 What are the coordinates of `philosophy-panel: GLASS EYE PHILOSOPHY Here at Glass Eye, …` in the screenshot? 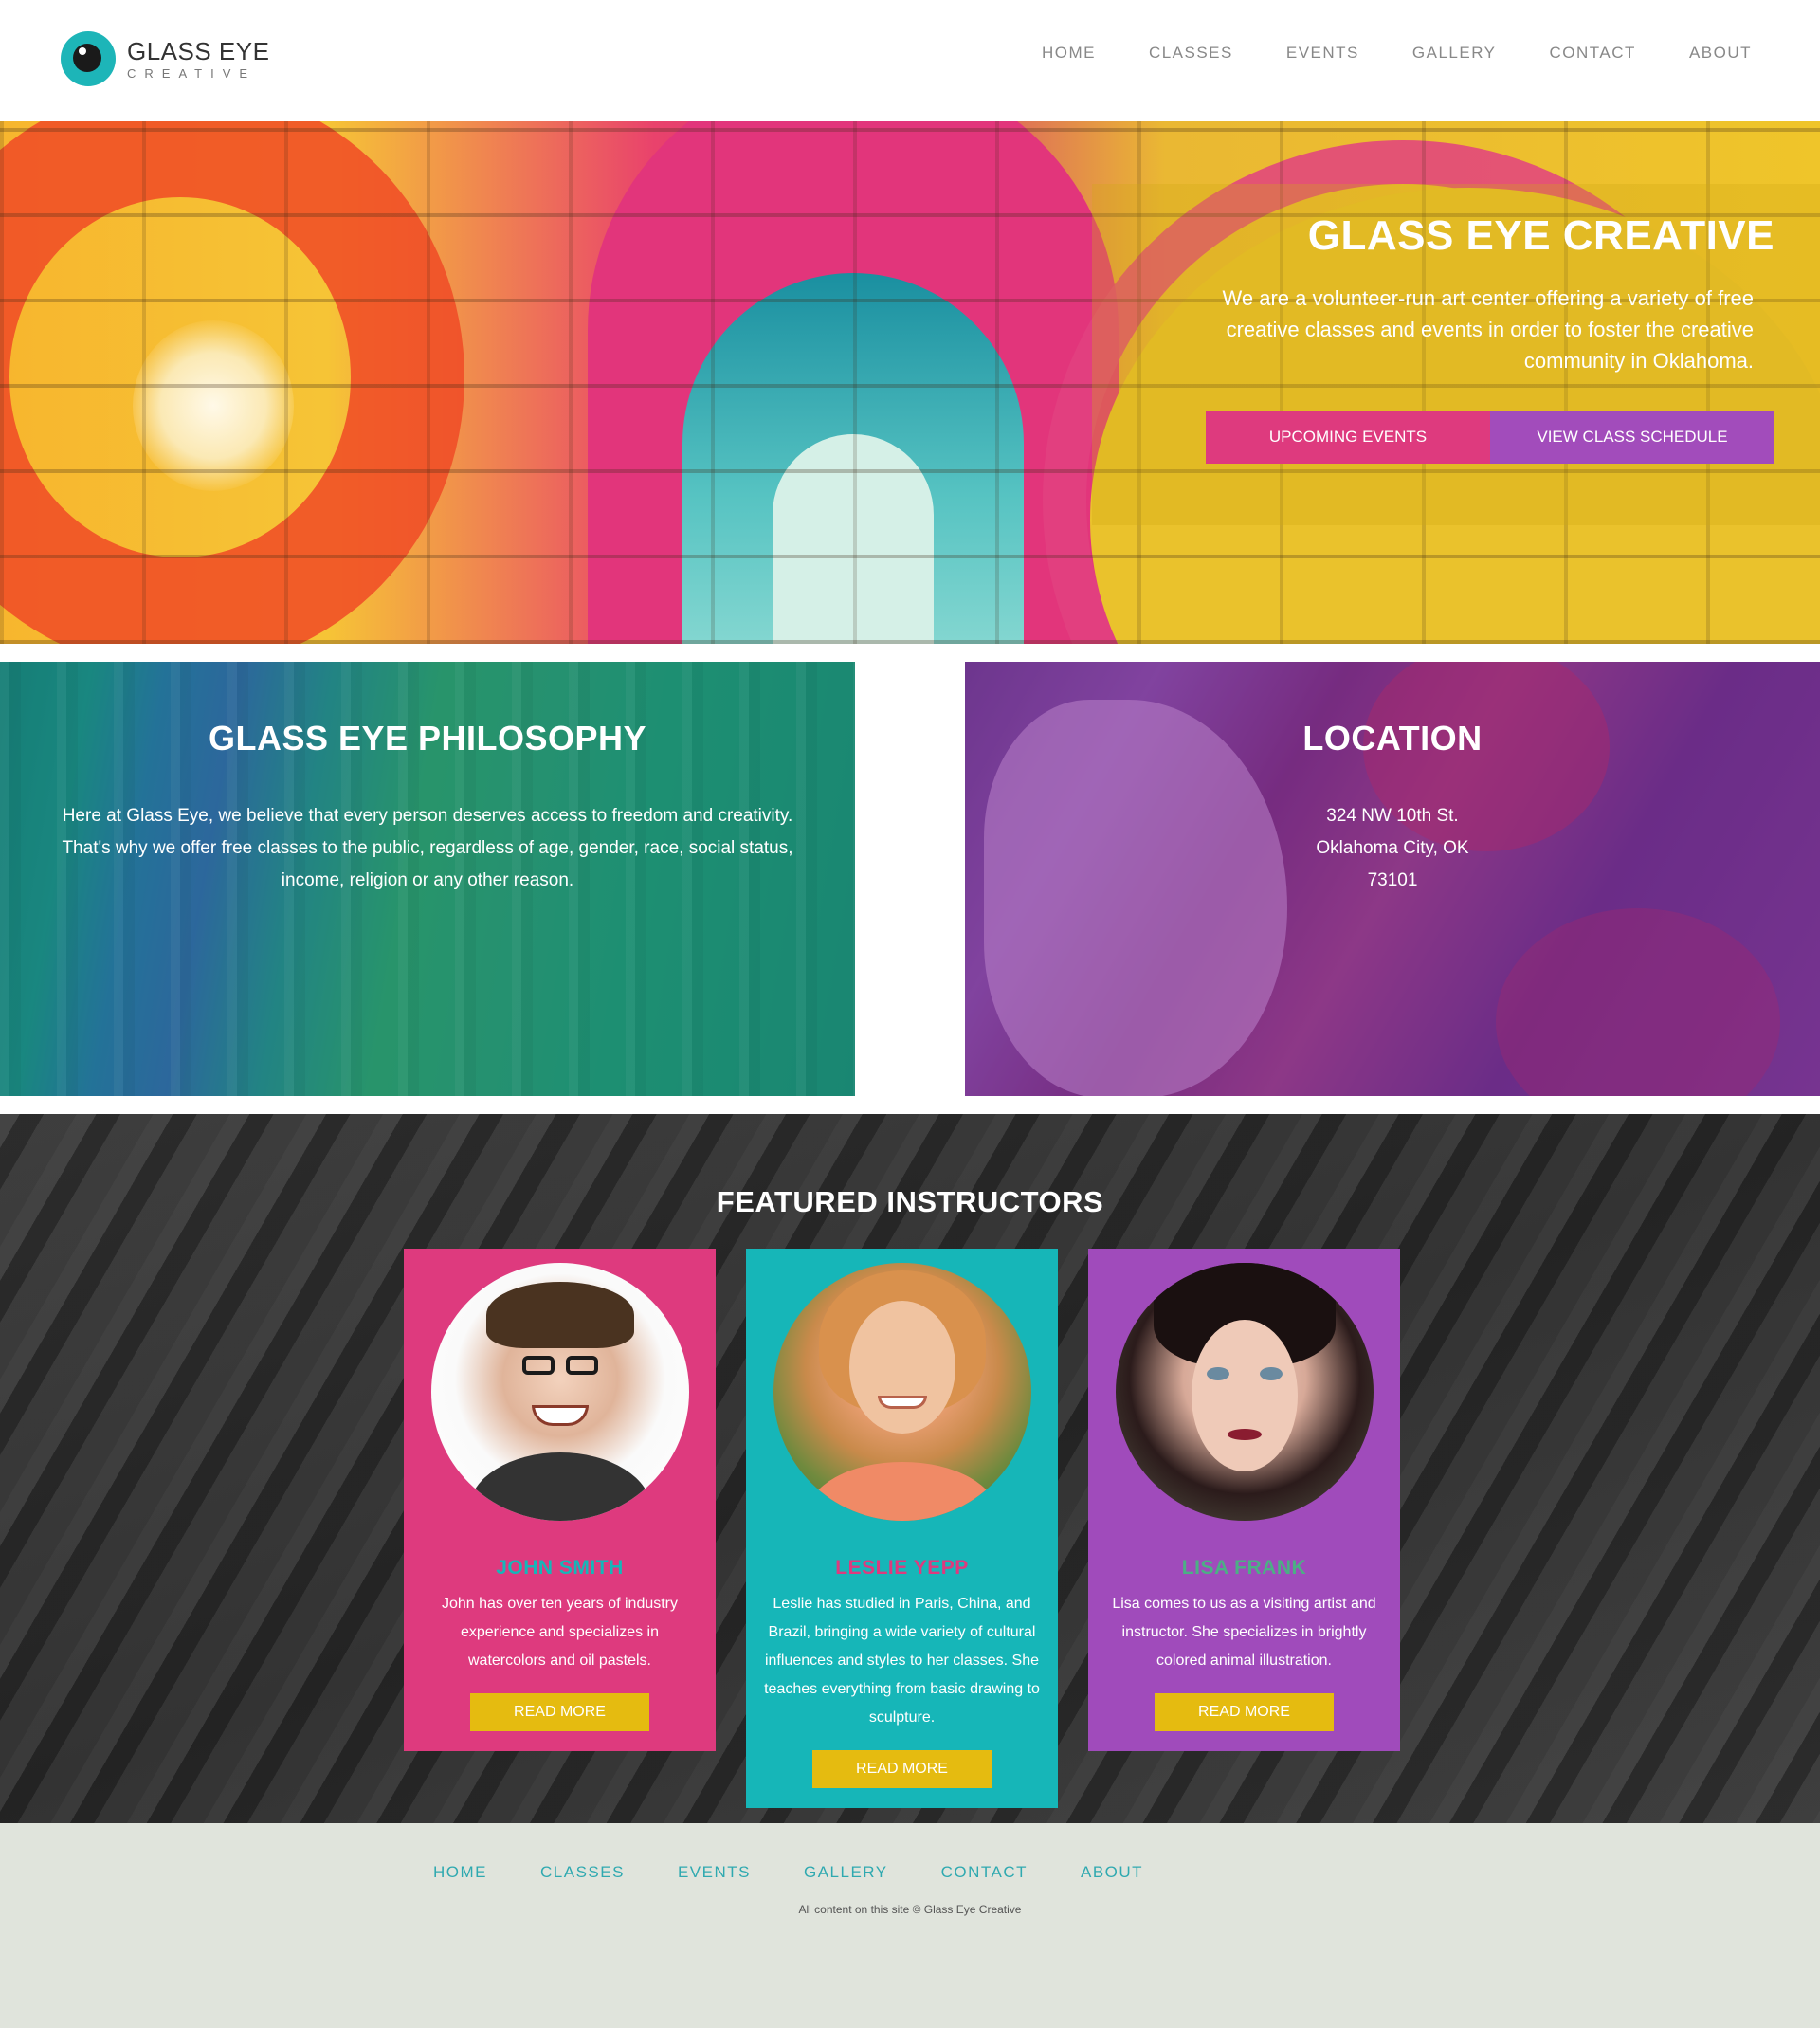 It's located at (427, 879).